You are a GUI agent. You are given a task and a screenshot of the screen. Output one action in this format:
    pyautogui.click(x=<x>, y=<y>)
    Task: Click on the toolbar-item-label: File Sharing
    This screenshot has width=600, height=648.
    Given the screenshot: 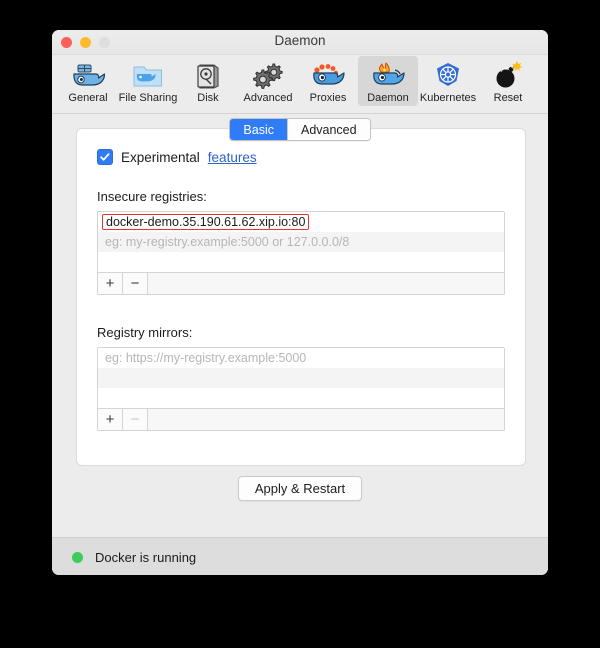 What is the action you would take?
    pyautogui.click(x=148, y=98)
    